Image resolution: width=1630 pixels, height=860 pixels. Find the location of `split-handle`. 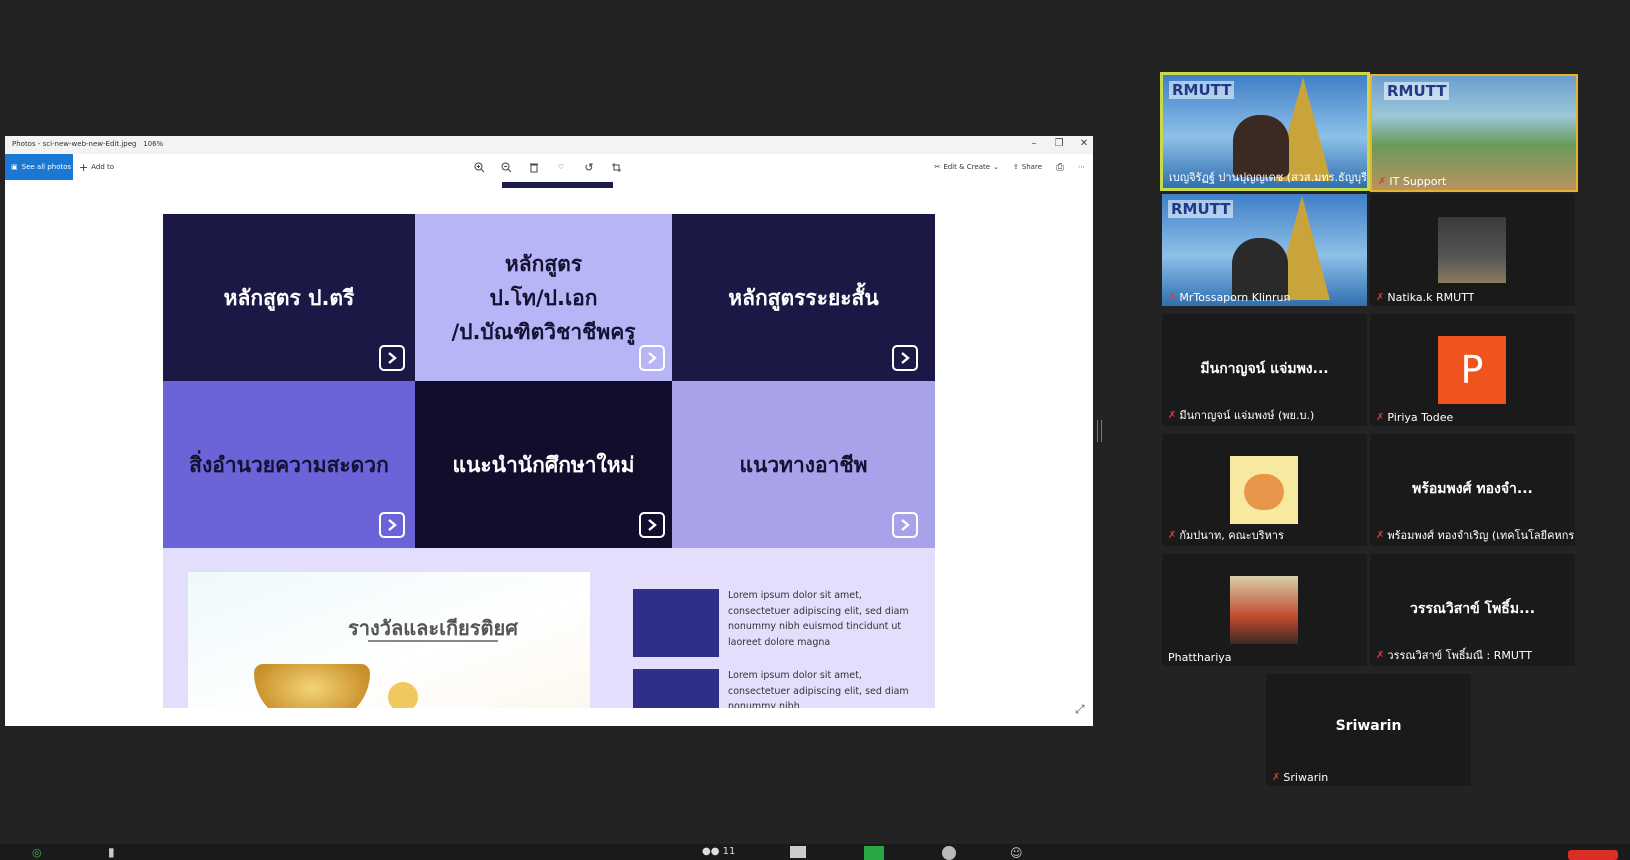

split-handle is located at coordinates (1099, 431).